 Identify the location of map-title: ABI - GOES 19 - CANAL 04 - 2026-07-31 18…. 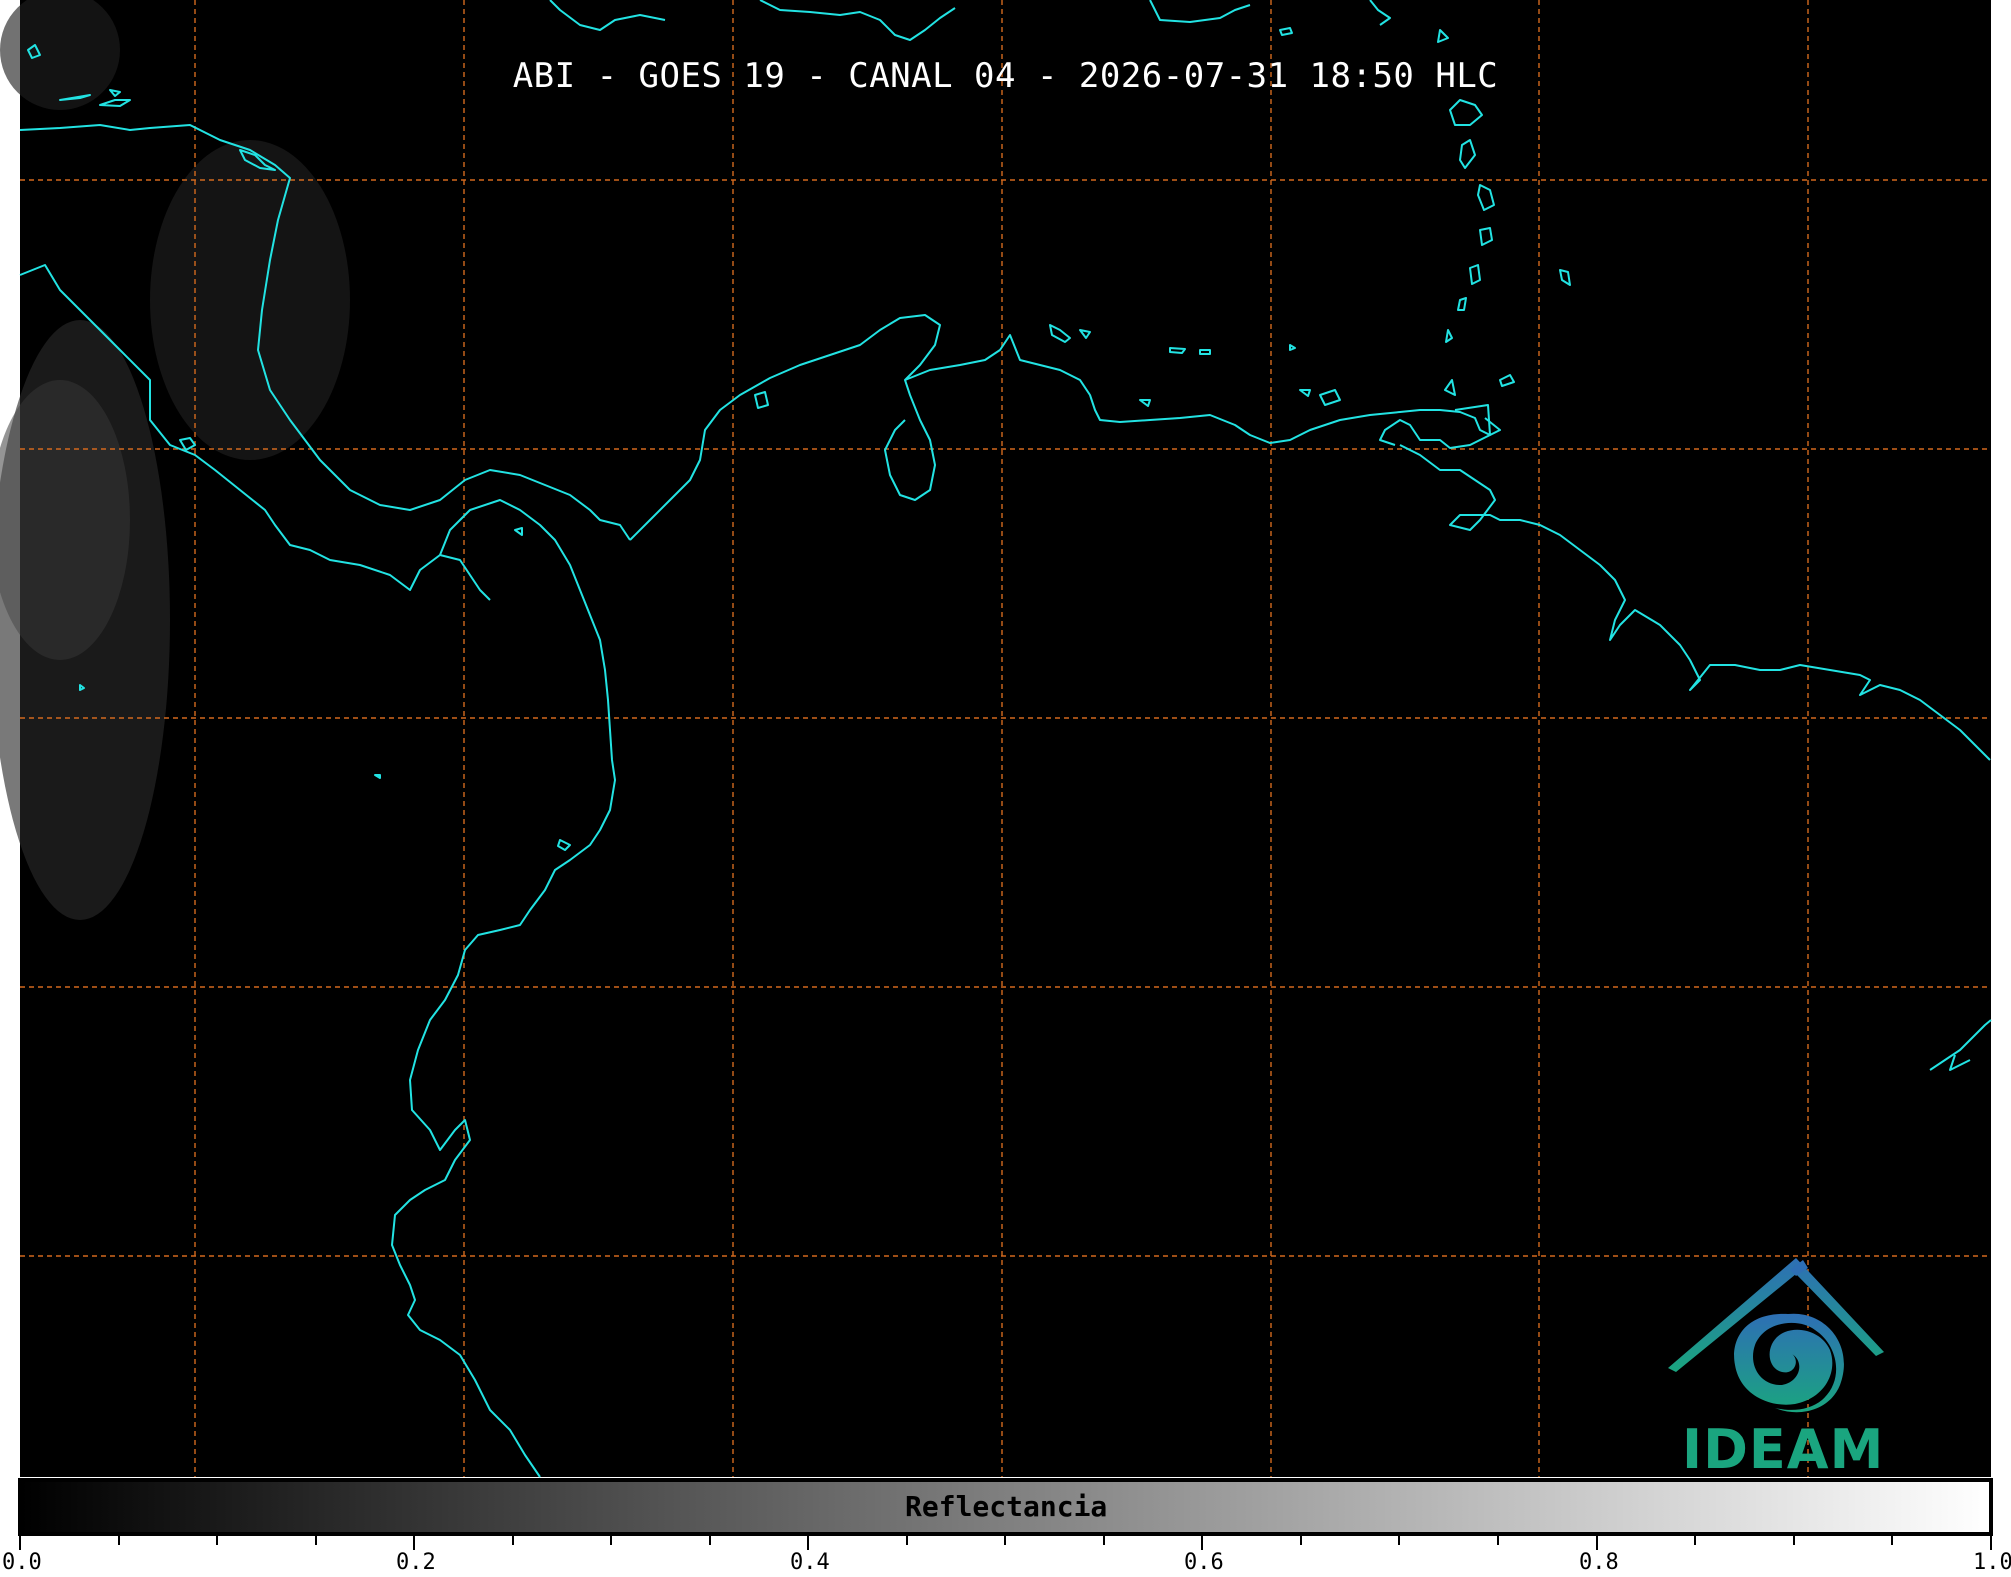
(1005, 76).